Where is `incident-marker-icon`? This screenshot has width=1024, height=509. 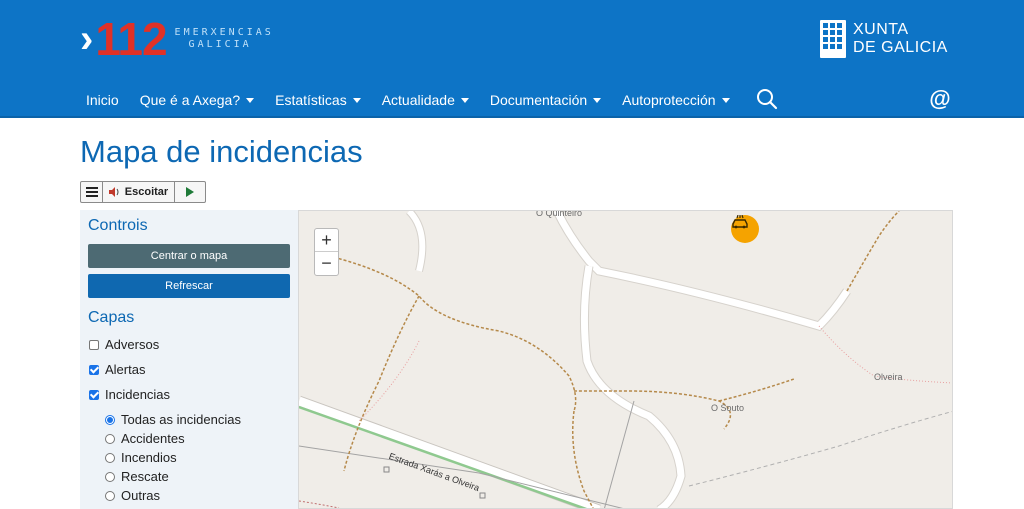
incident-marker-icon is located at coordinates (745, 229).